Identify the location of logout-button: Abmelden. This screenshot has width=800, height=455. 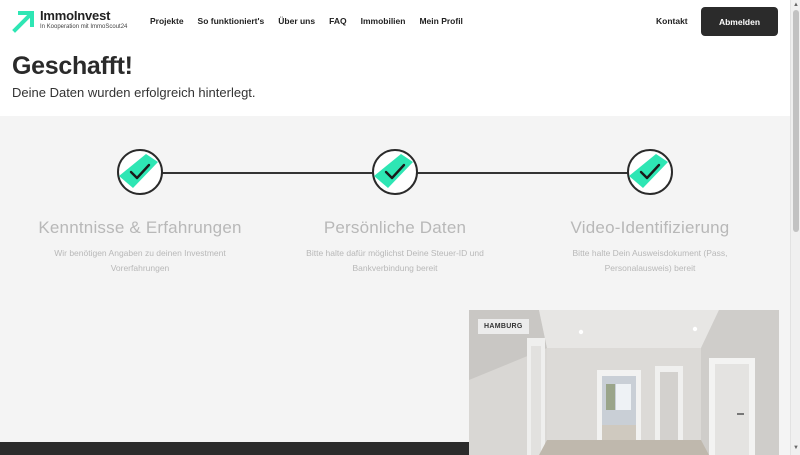
(739, 21).